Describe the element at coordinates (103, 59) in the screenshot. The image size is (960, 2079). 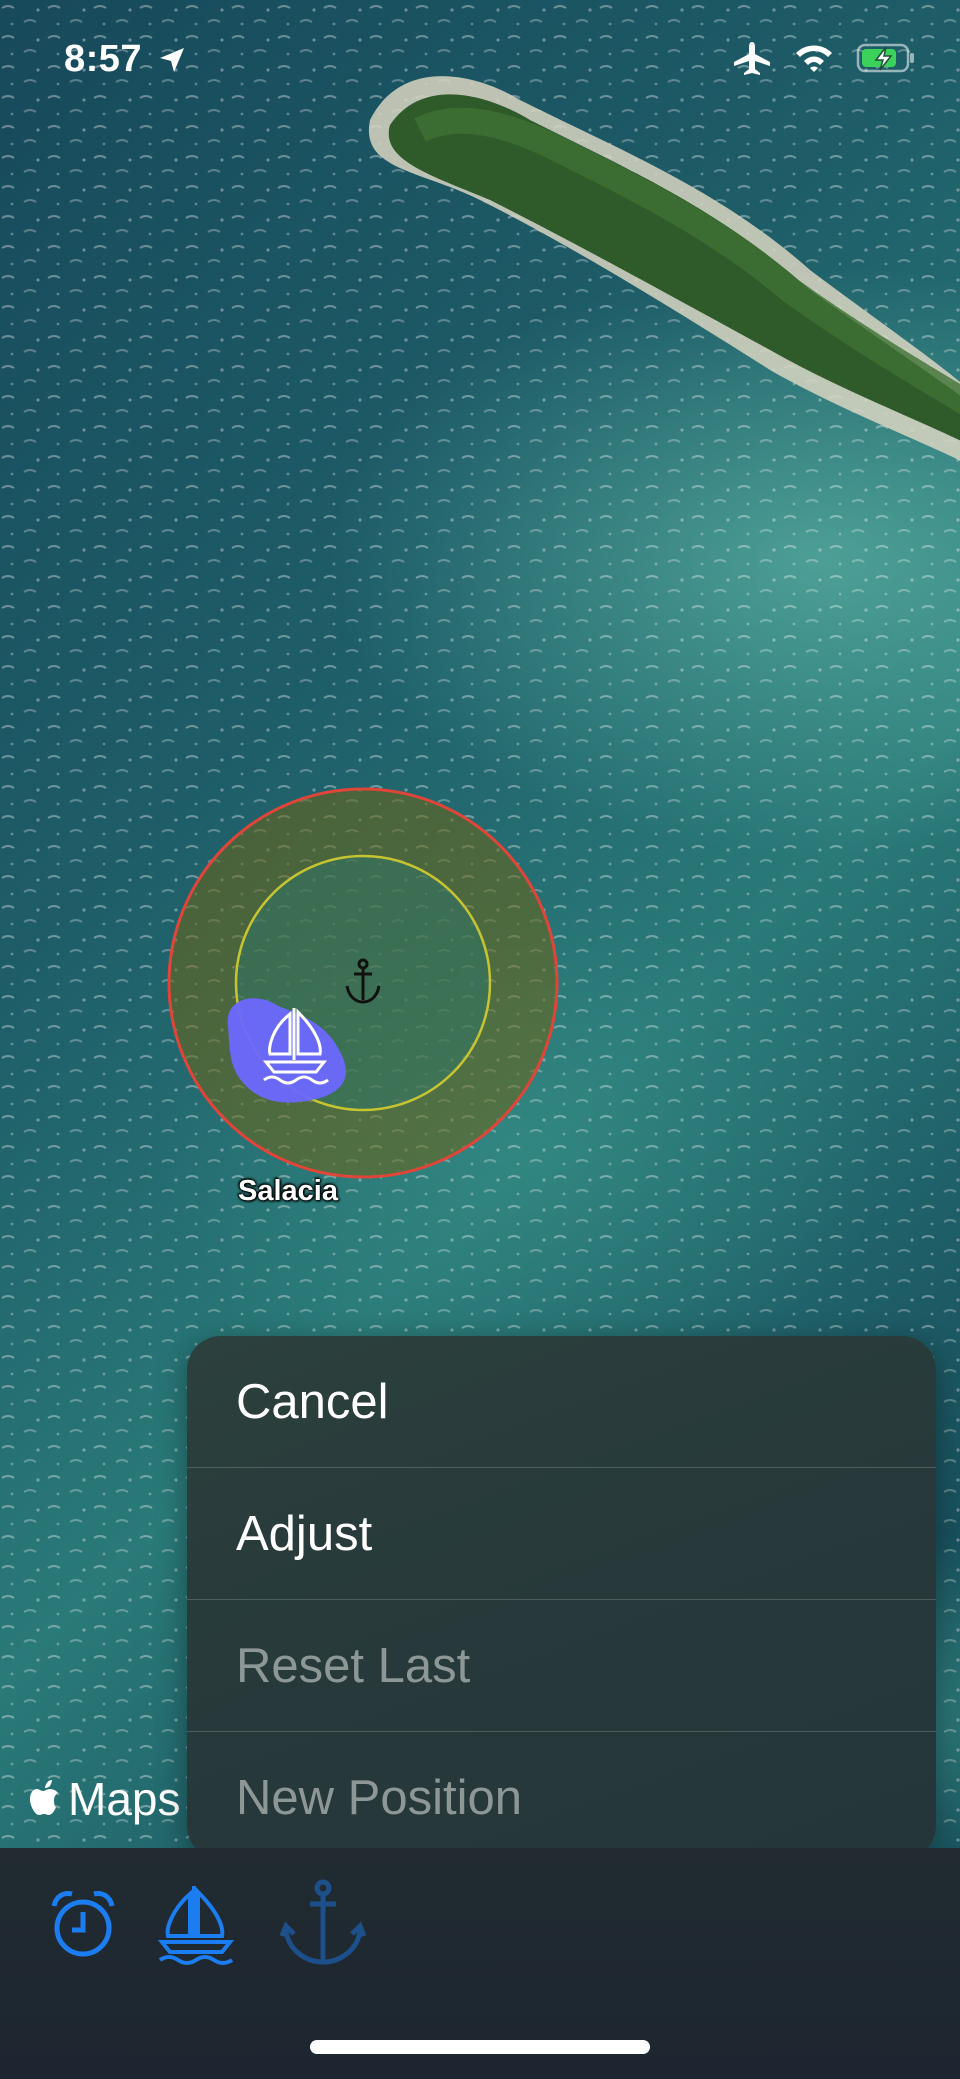
I see `status-time: 8:57` at that location.